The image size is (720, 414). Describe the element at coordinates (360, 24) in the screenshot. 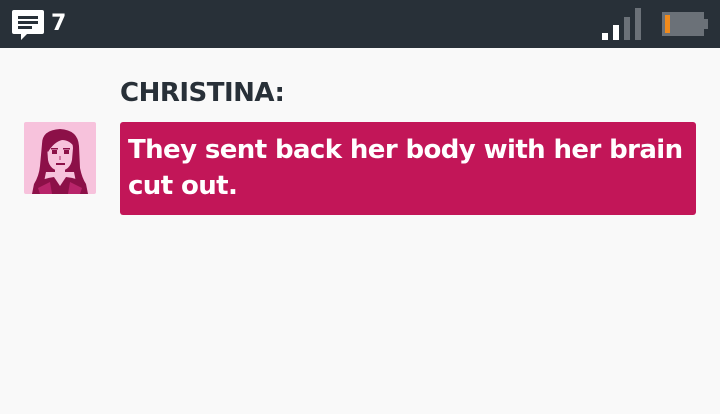

I see `status-bar: 7` at that location.